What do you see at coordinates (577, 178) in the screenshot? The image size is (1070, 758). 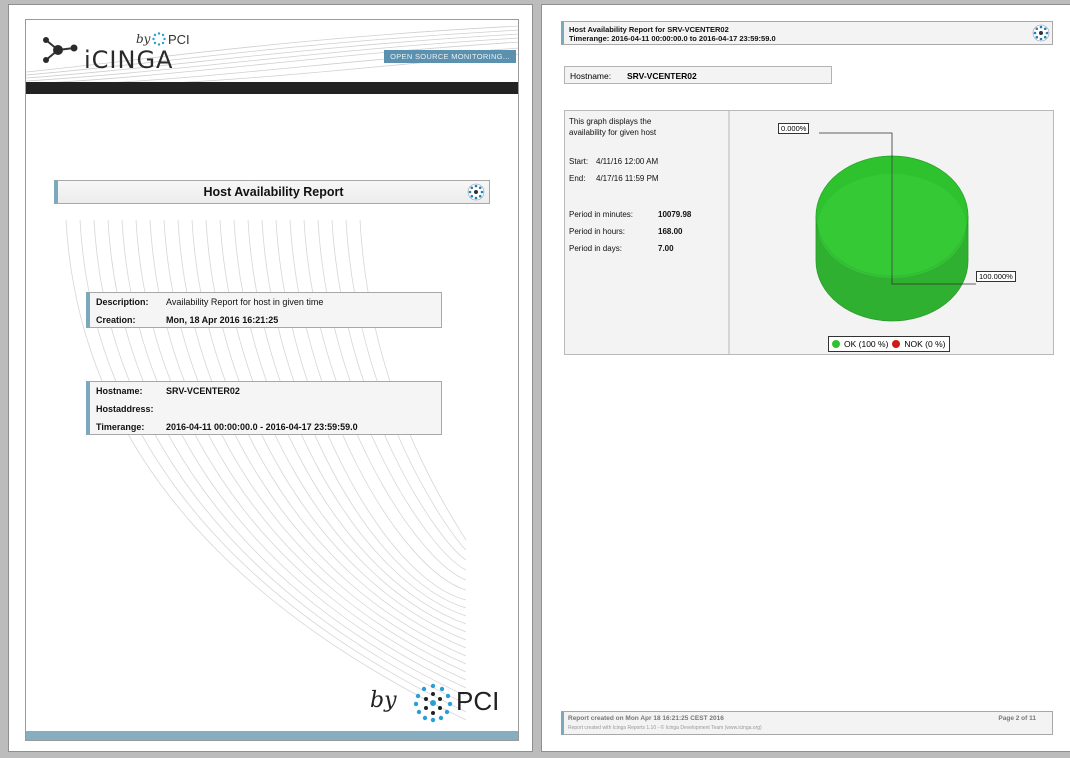 I see `end-label: End:` at bounding box center [577, 178].